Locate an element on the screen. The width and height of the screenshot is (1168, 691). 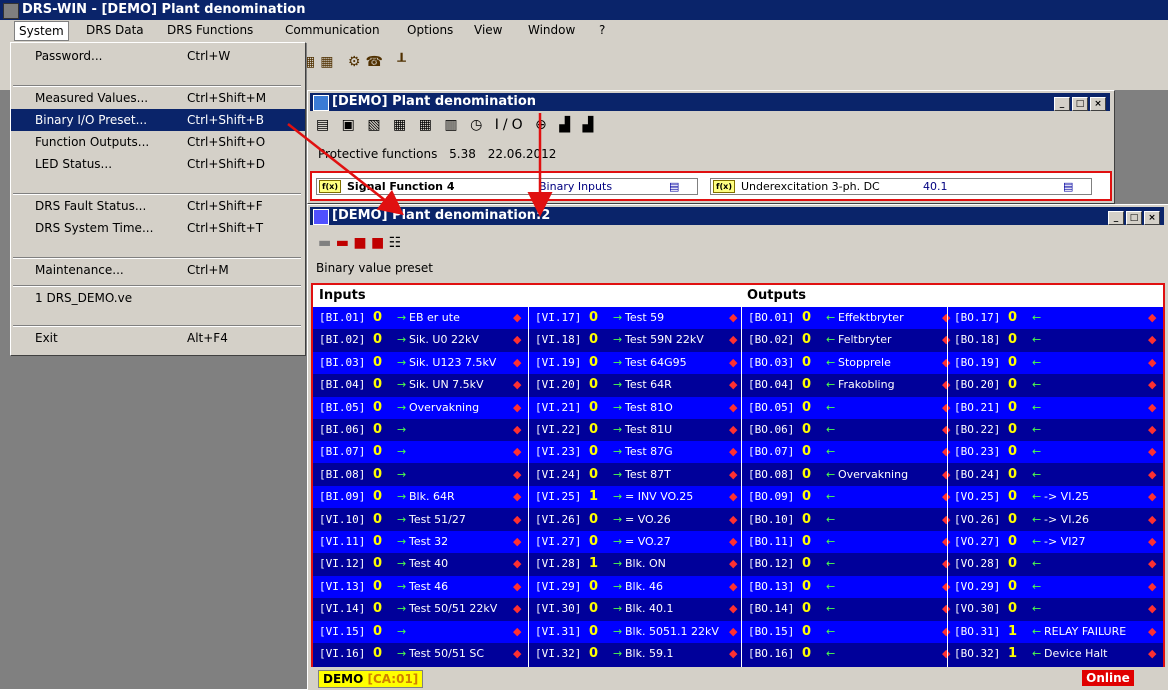
annotation-overlay is located at coordinates (420, 165).